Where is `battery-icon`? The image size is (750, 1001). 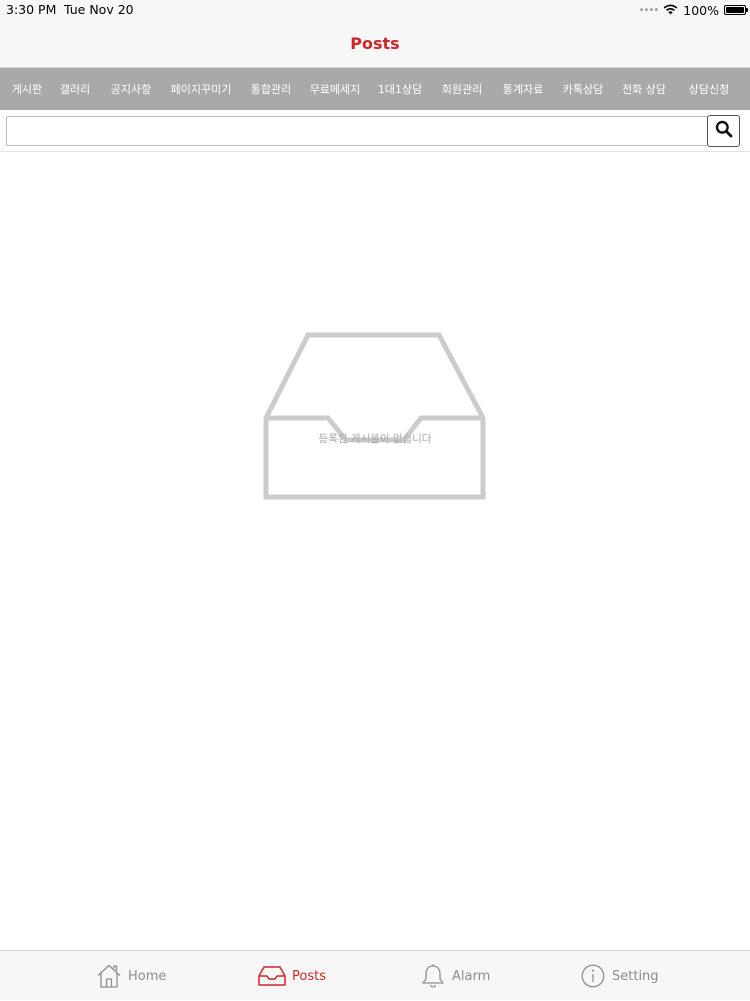
battery-icon is located at coordinates (736, 10).